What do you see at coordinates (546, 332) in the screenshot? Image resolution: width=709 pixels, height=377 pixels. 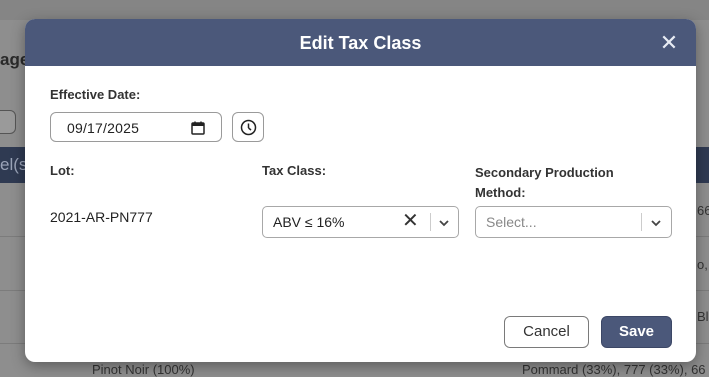 I see `cancel-button: Cancel` at bounding box center [546, 332].